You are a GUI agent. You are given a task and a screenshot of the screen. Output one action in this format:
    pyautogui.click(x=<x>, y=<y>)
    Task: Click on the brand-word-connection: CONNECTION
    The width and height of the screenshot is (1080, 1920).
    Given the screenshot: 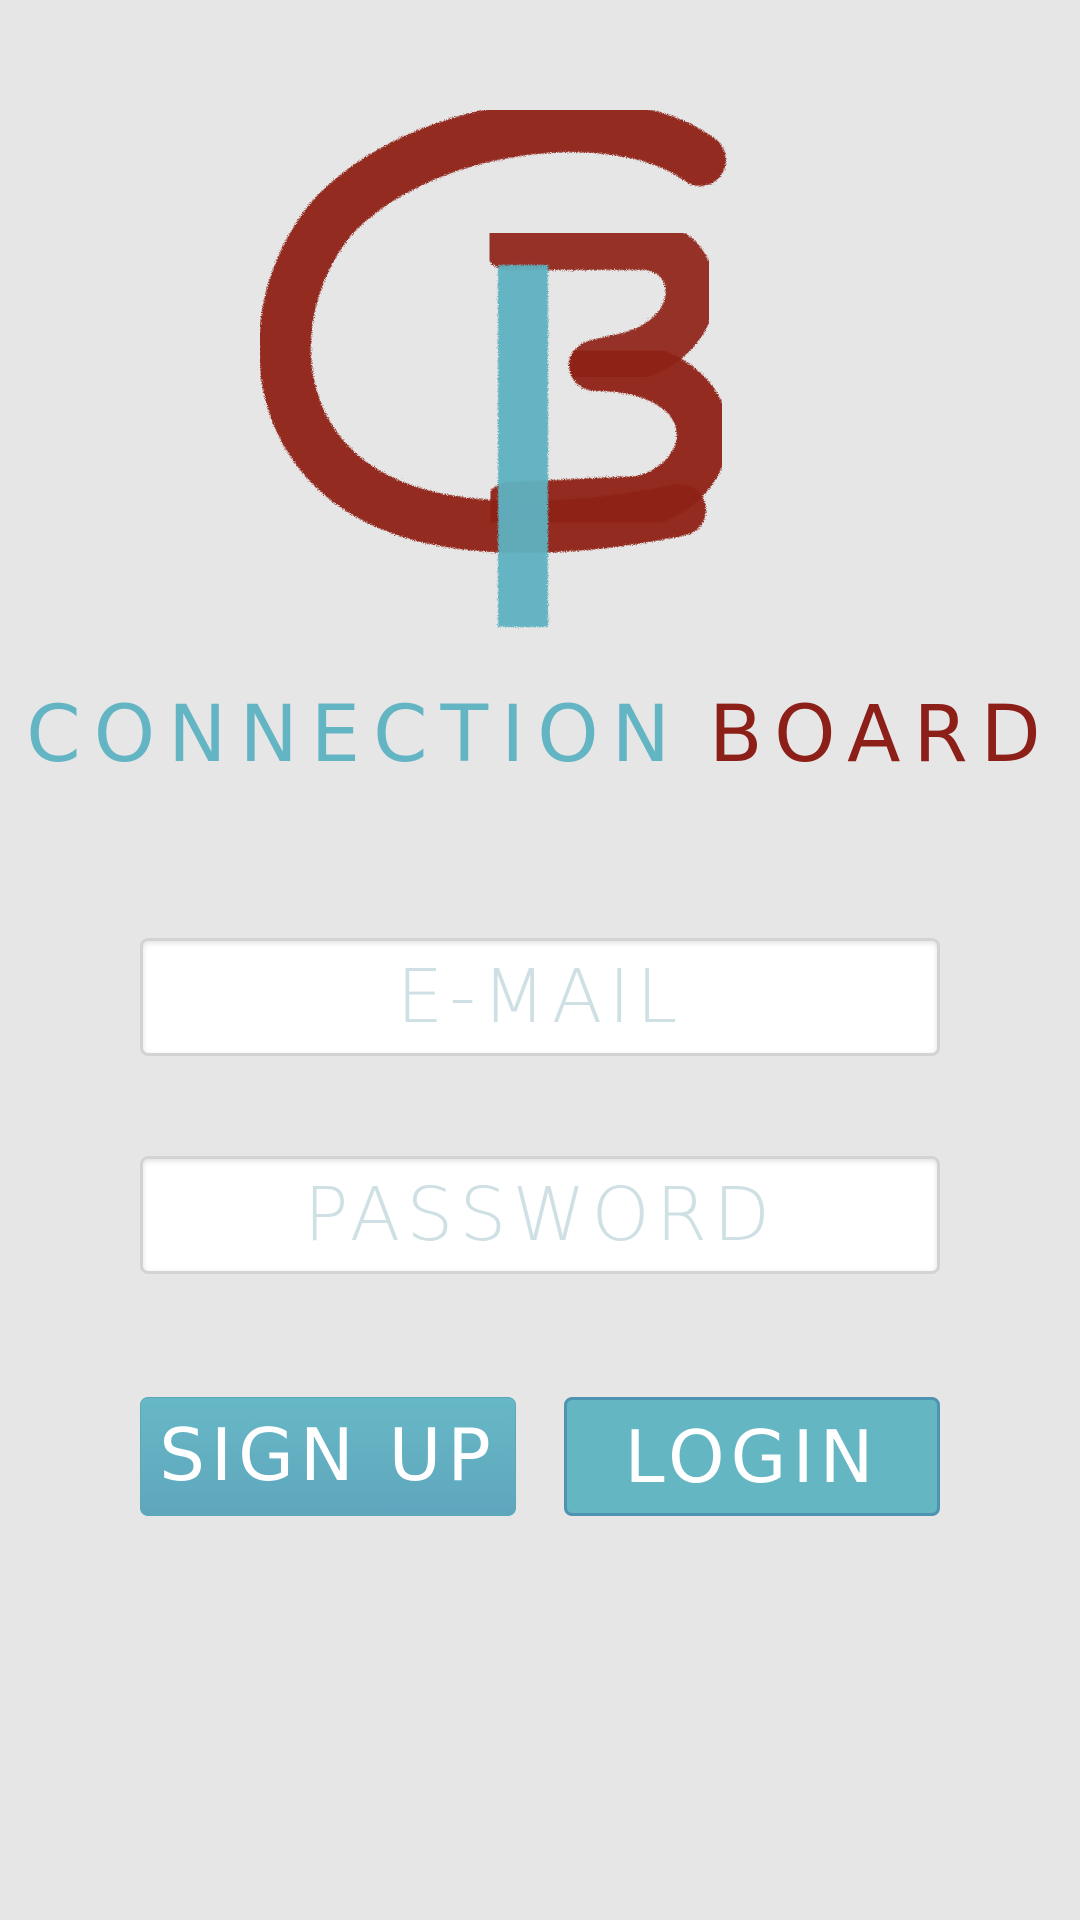 What is the action you would take?
    pyautogui.click(x=354, y=735)
    